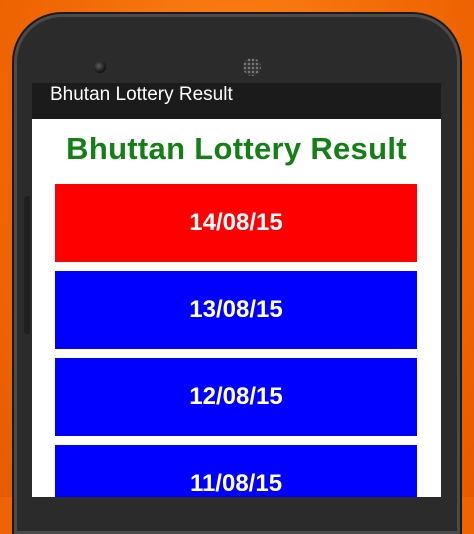 The image size is (474, 534). Describe the element at coordinates (236, 310) in the screenshot. I see `date-button: 13/08/15` at that location.